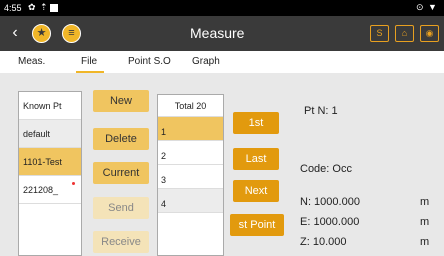 This screenshot has height=256, width=444. Describe the element at coordinates (15, 33) in the screenshot. I see `back-arrow-icon: ‹` at that location.